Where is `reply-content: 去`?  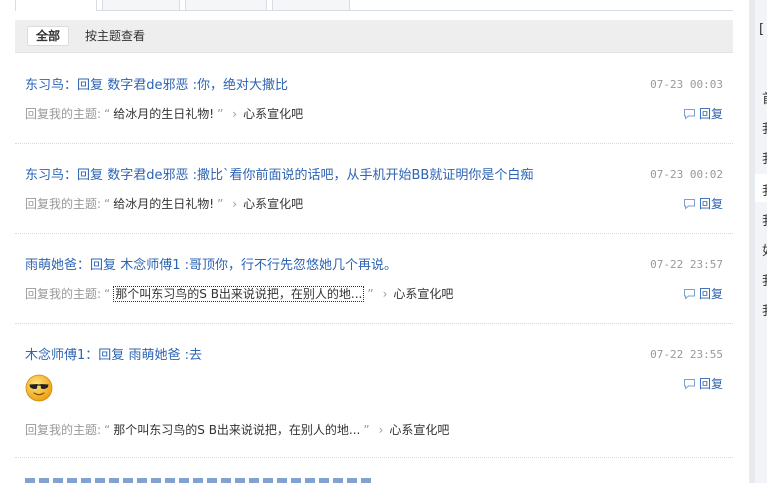
reply-content: 去 is located at coordinates (195, 355).